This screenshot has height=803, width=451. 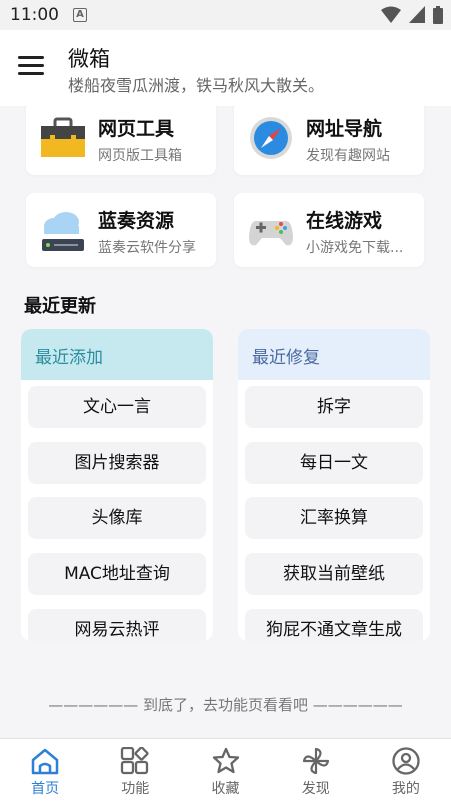 I want to click on nav-features-label: 功能, so click(x=135, y=789).